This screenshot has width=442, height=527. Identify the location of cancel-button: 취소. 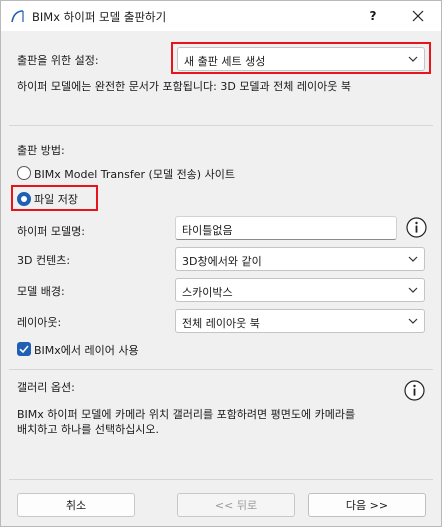
(76, 505).